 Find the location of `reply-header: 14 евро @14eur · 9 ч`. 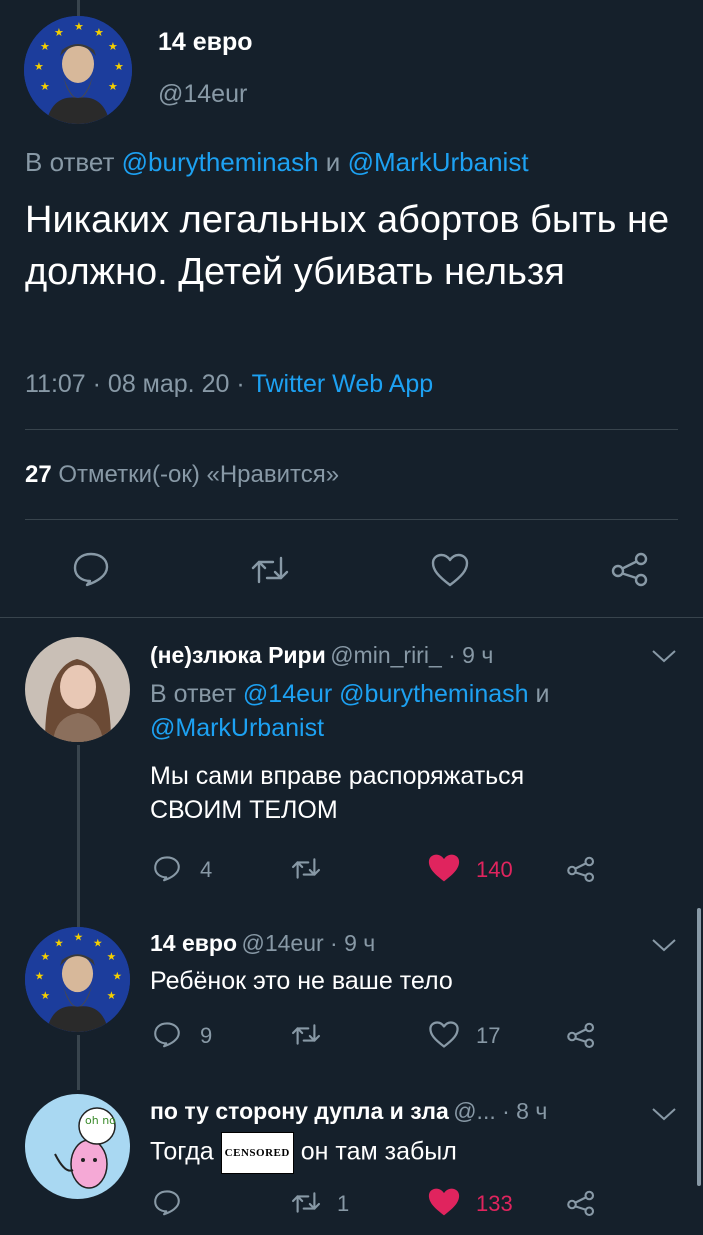

reply-header: 14 евро @14eur · 9 ч is located at coordinates (262, 943).